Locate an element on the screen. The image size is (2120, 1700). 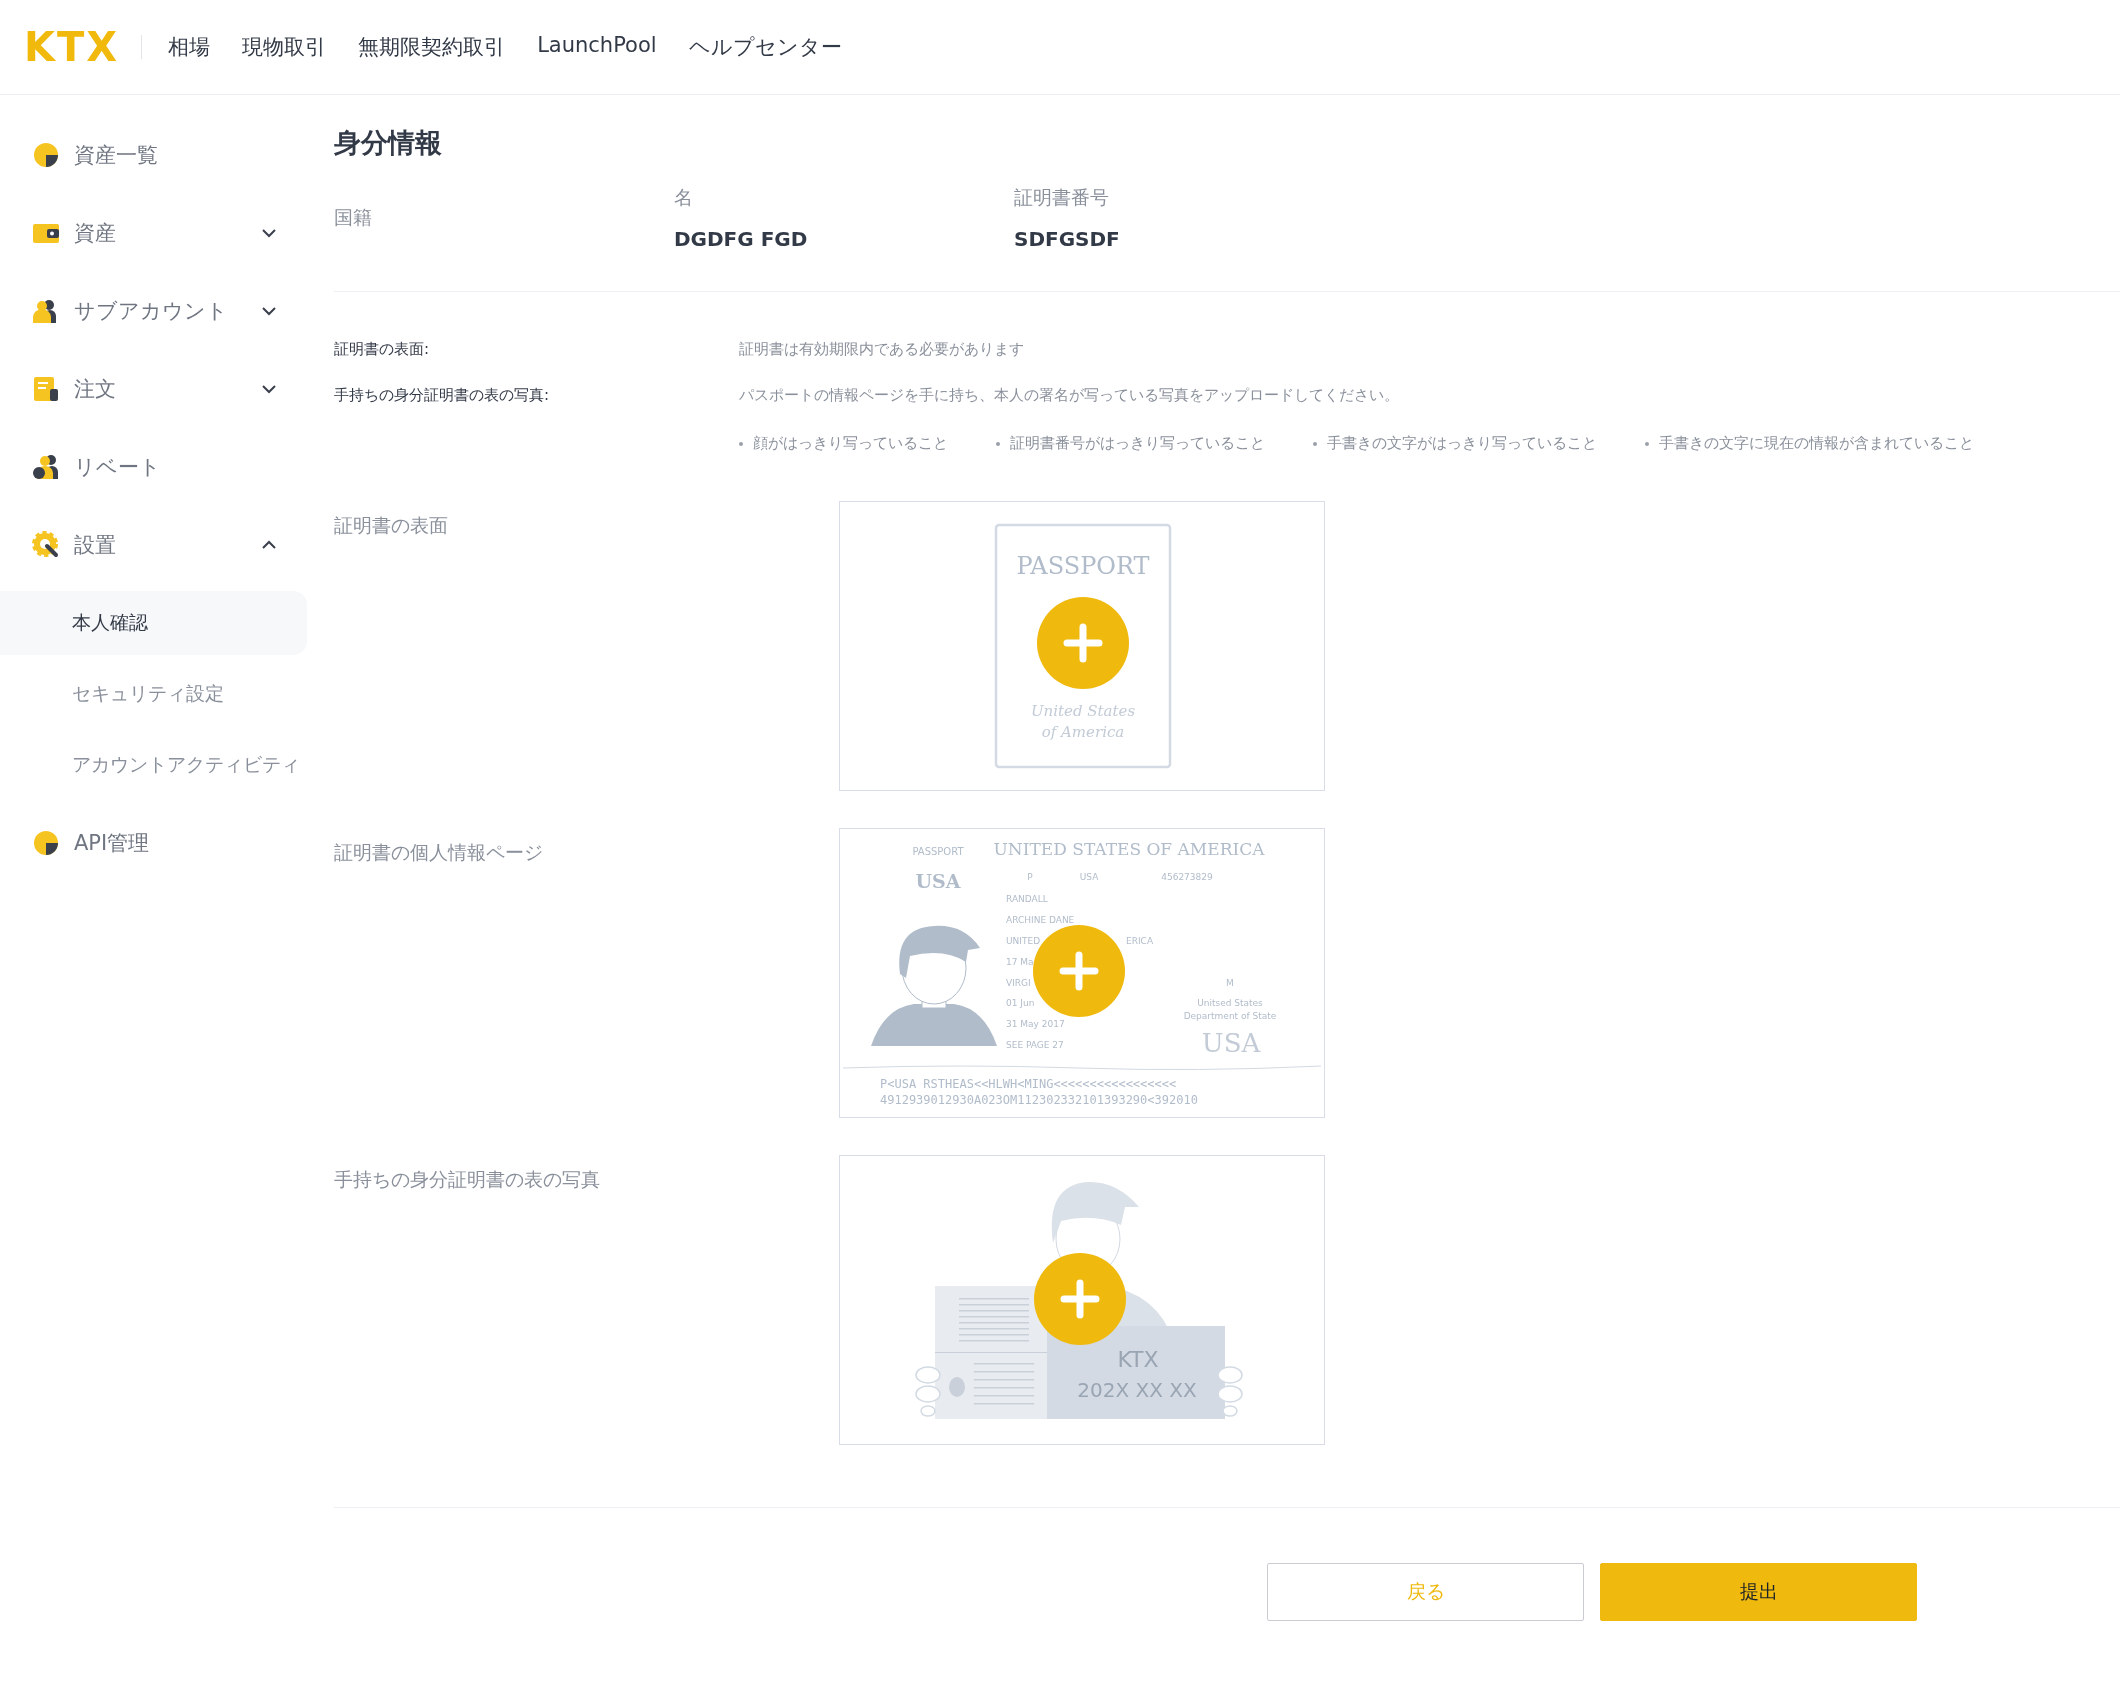
sidebar-subitem: セキュリティ設定 is located at coordinates (153, 694).